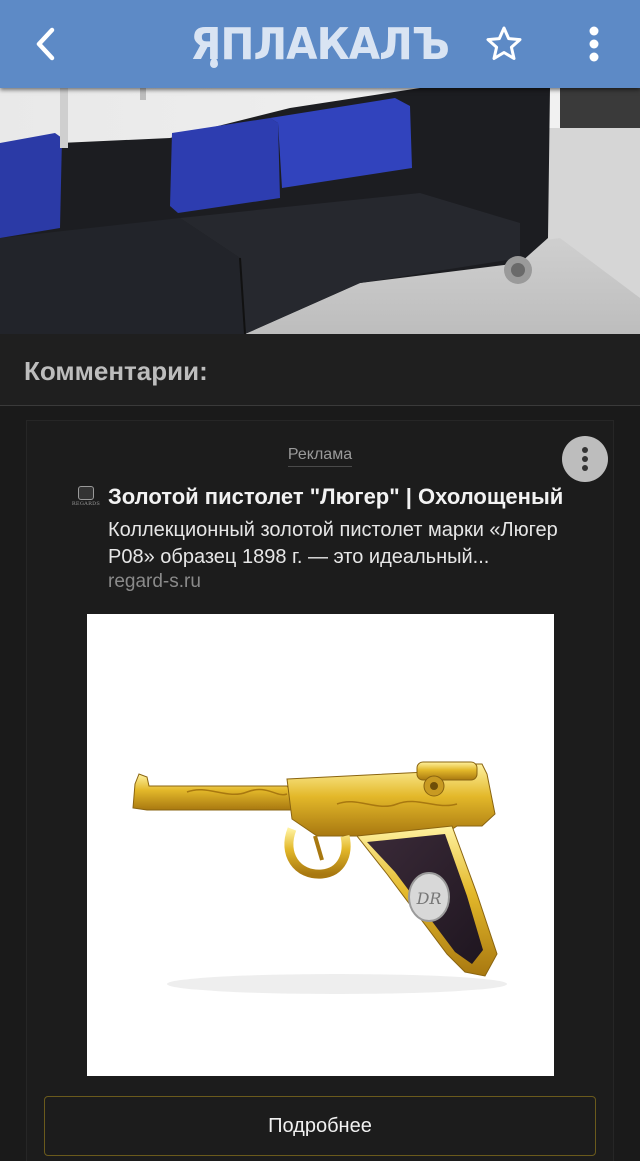 Image resolution: width=640 pixels, height=1161 pixels. I want to click on svg-text: DR, so click(429, 898).